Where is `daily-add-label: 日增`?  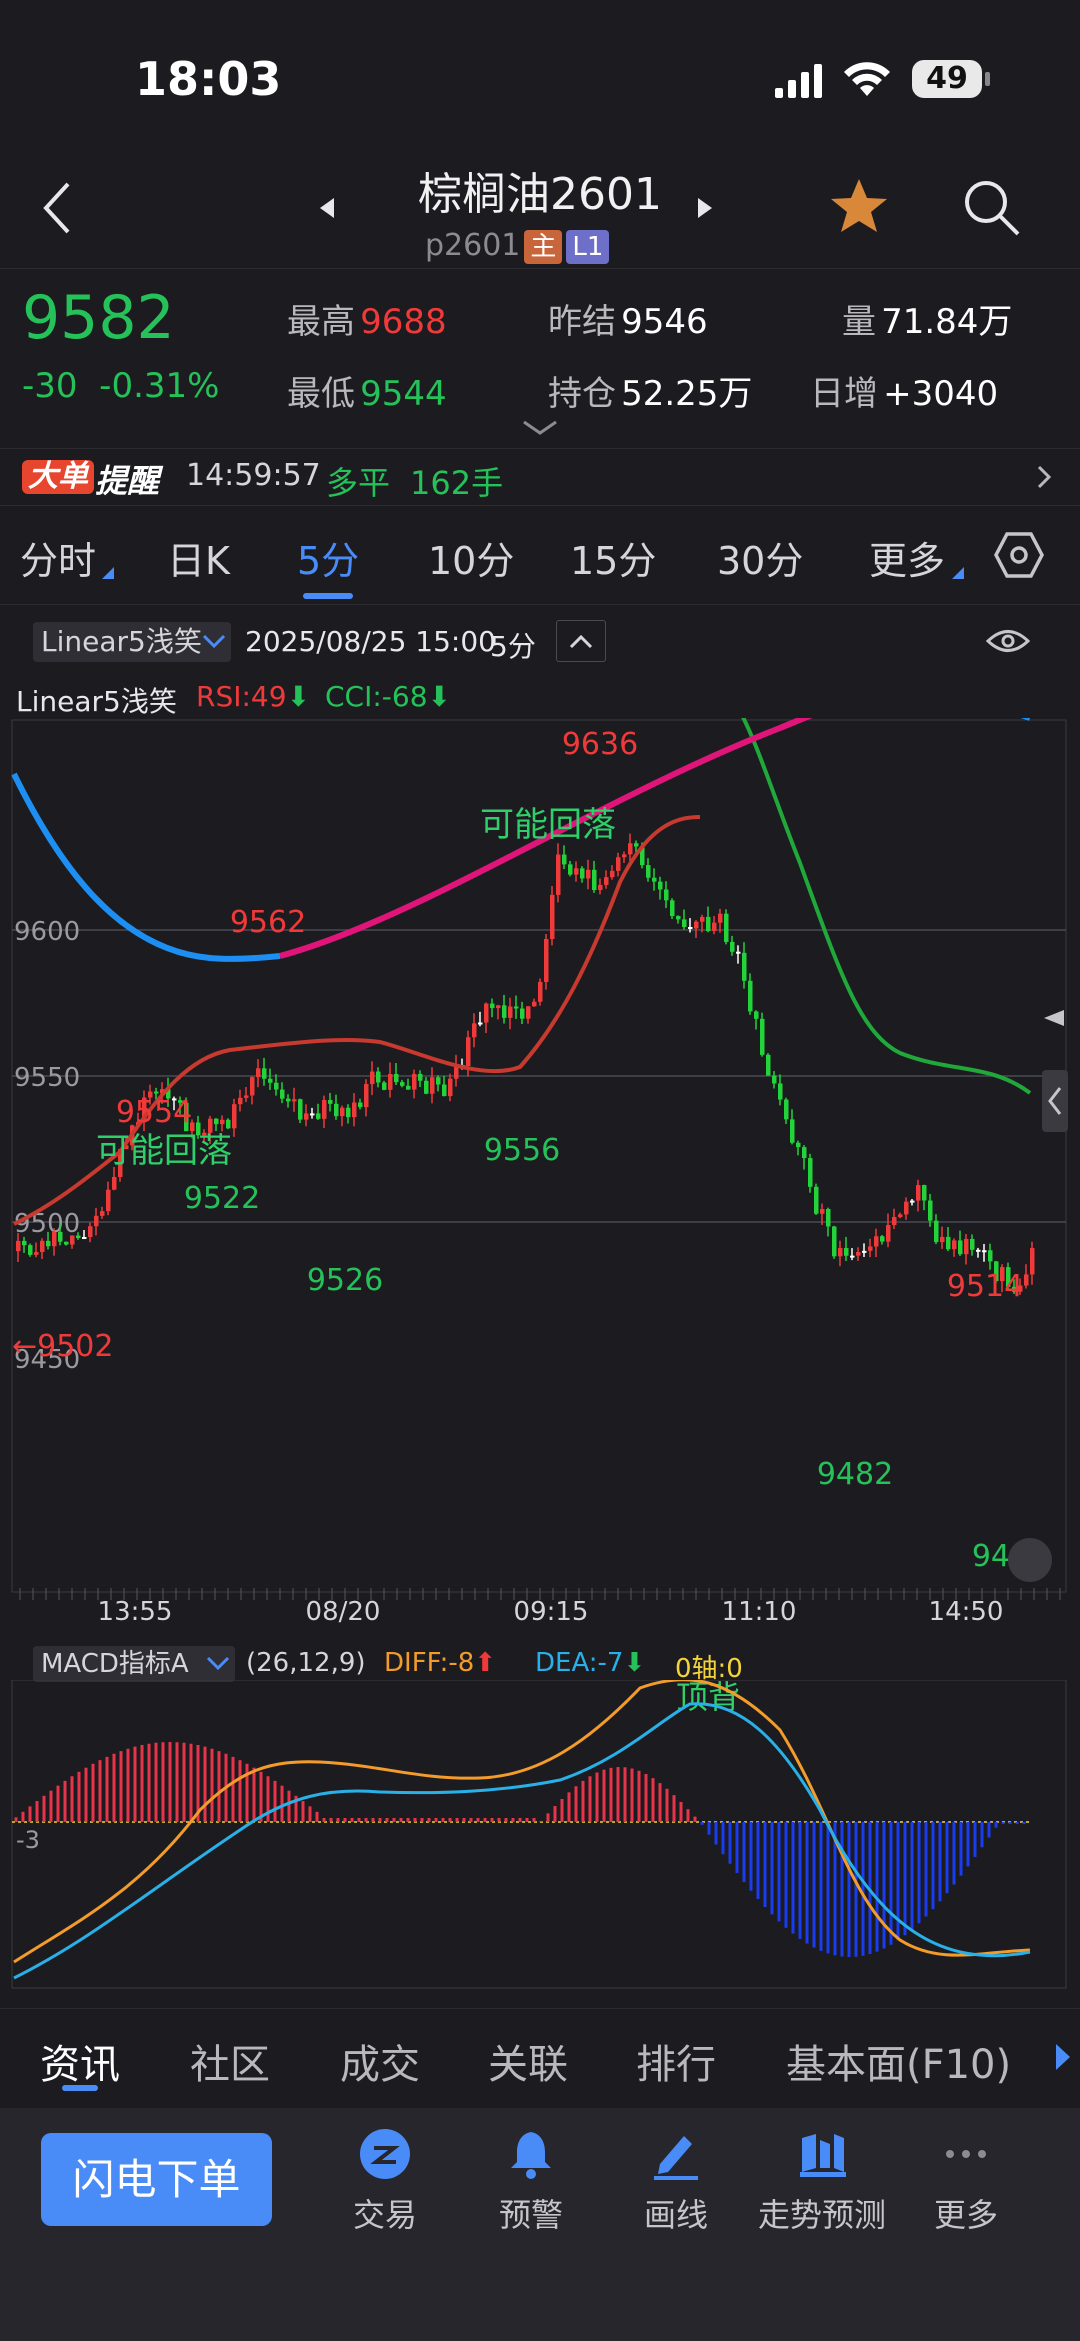 daily-add-label: 日增 is located at coordinates (844, 394).